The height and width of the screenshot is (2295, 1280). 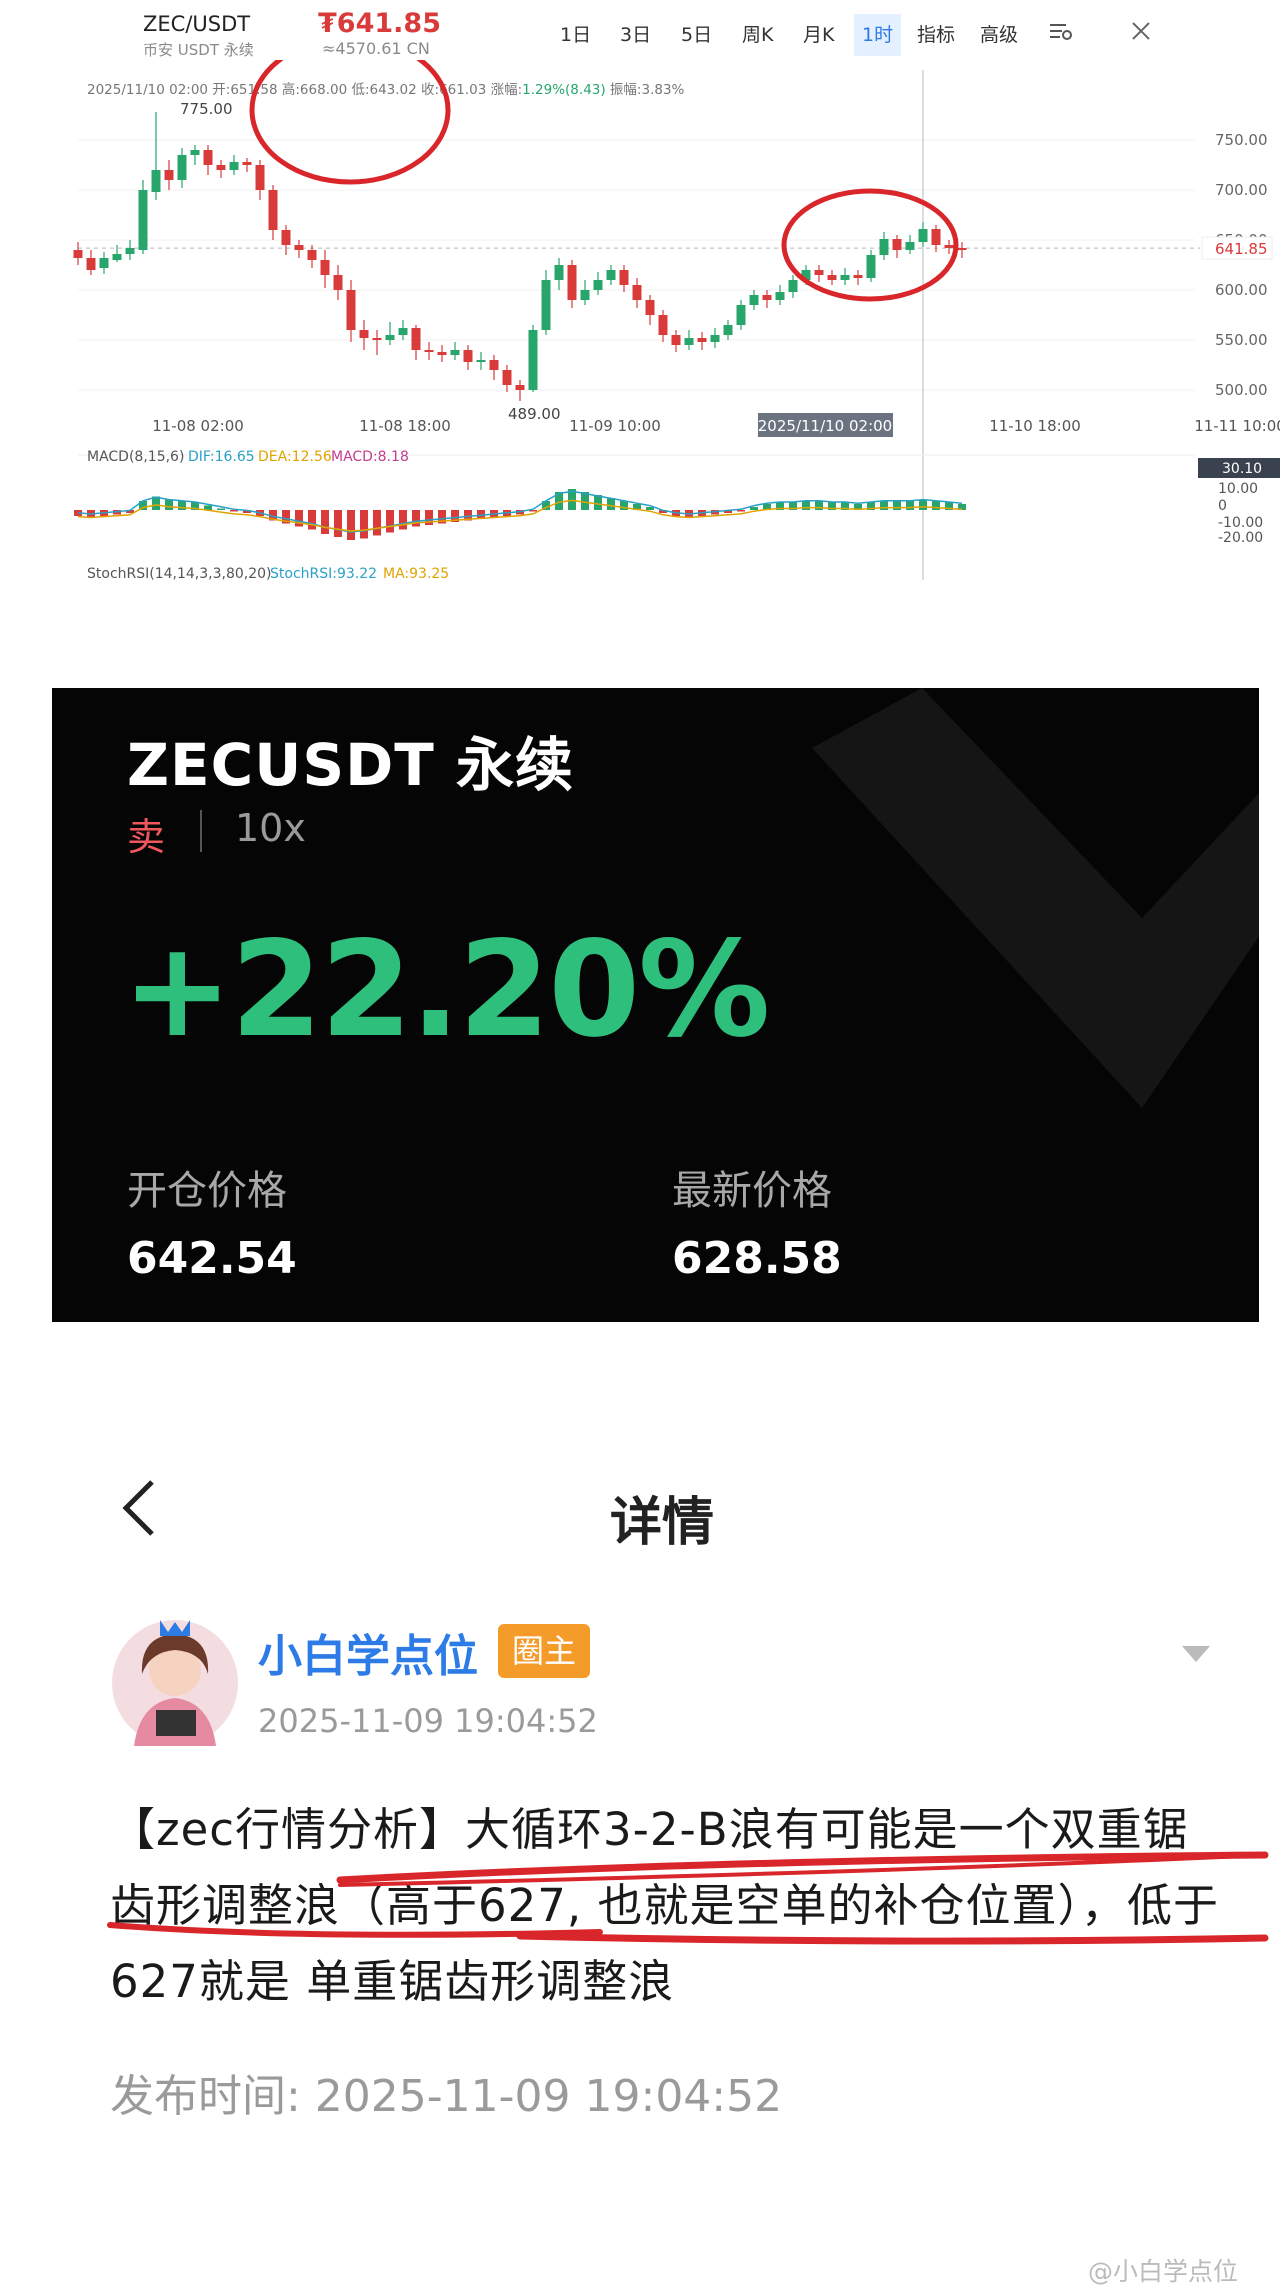 What do you see at coordinates (370, 457) in the screenshot?
I see `macd-value: MACD:8.18` at bounding box center [370, 457].